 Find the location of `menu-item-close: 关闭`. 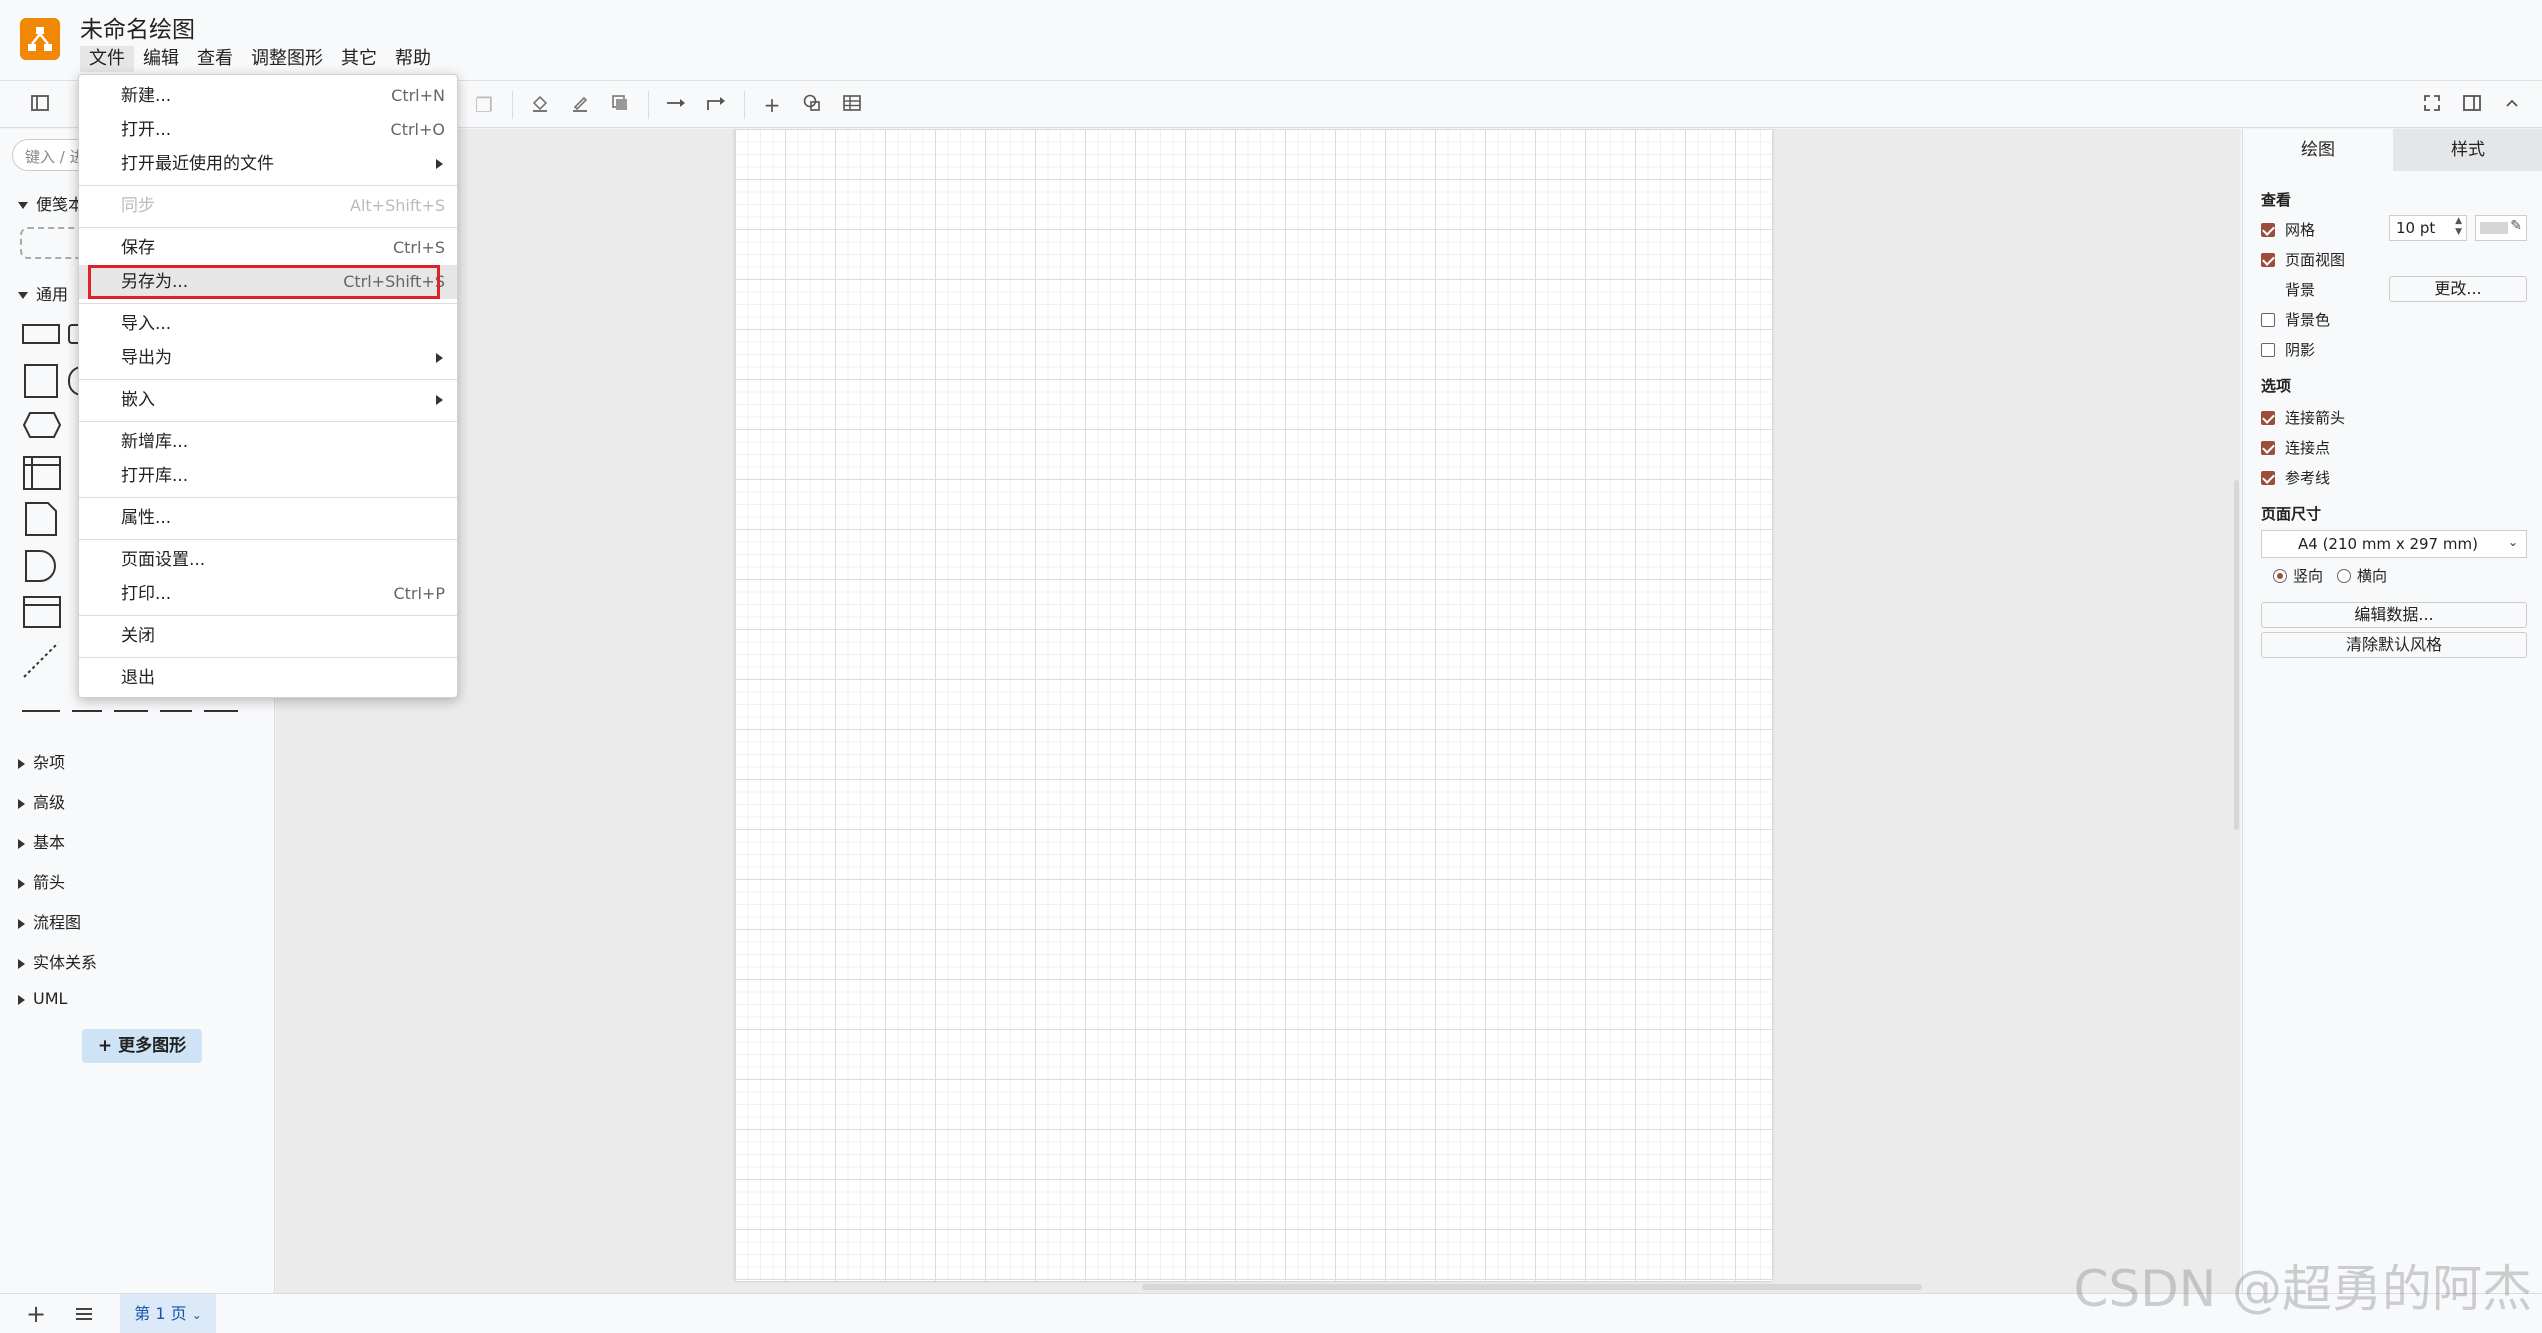

menu-item-close: 关闭 is located at coordinates (268, 636).